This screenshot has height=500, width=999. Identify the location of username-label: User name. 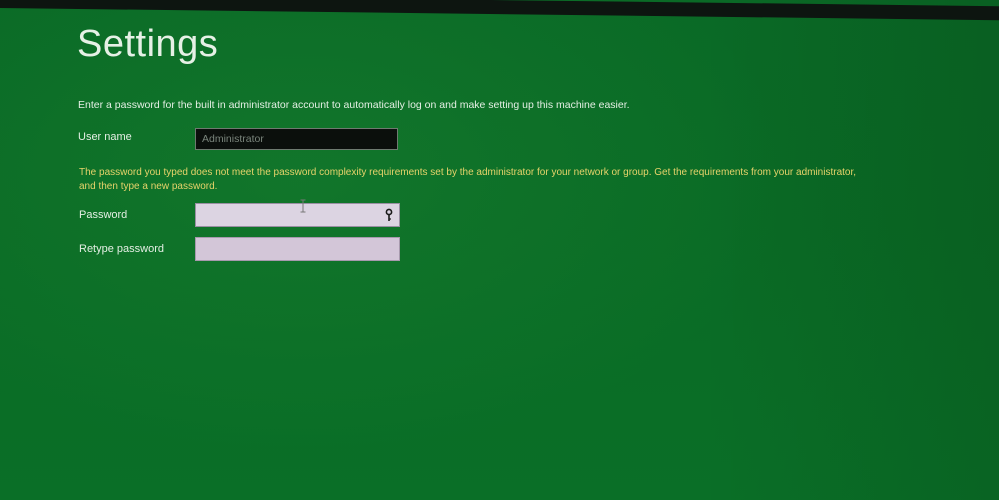
(105, 137).